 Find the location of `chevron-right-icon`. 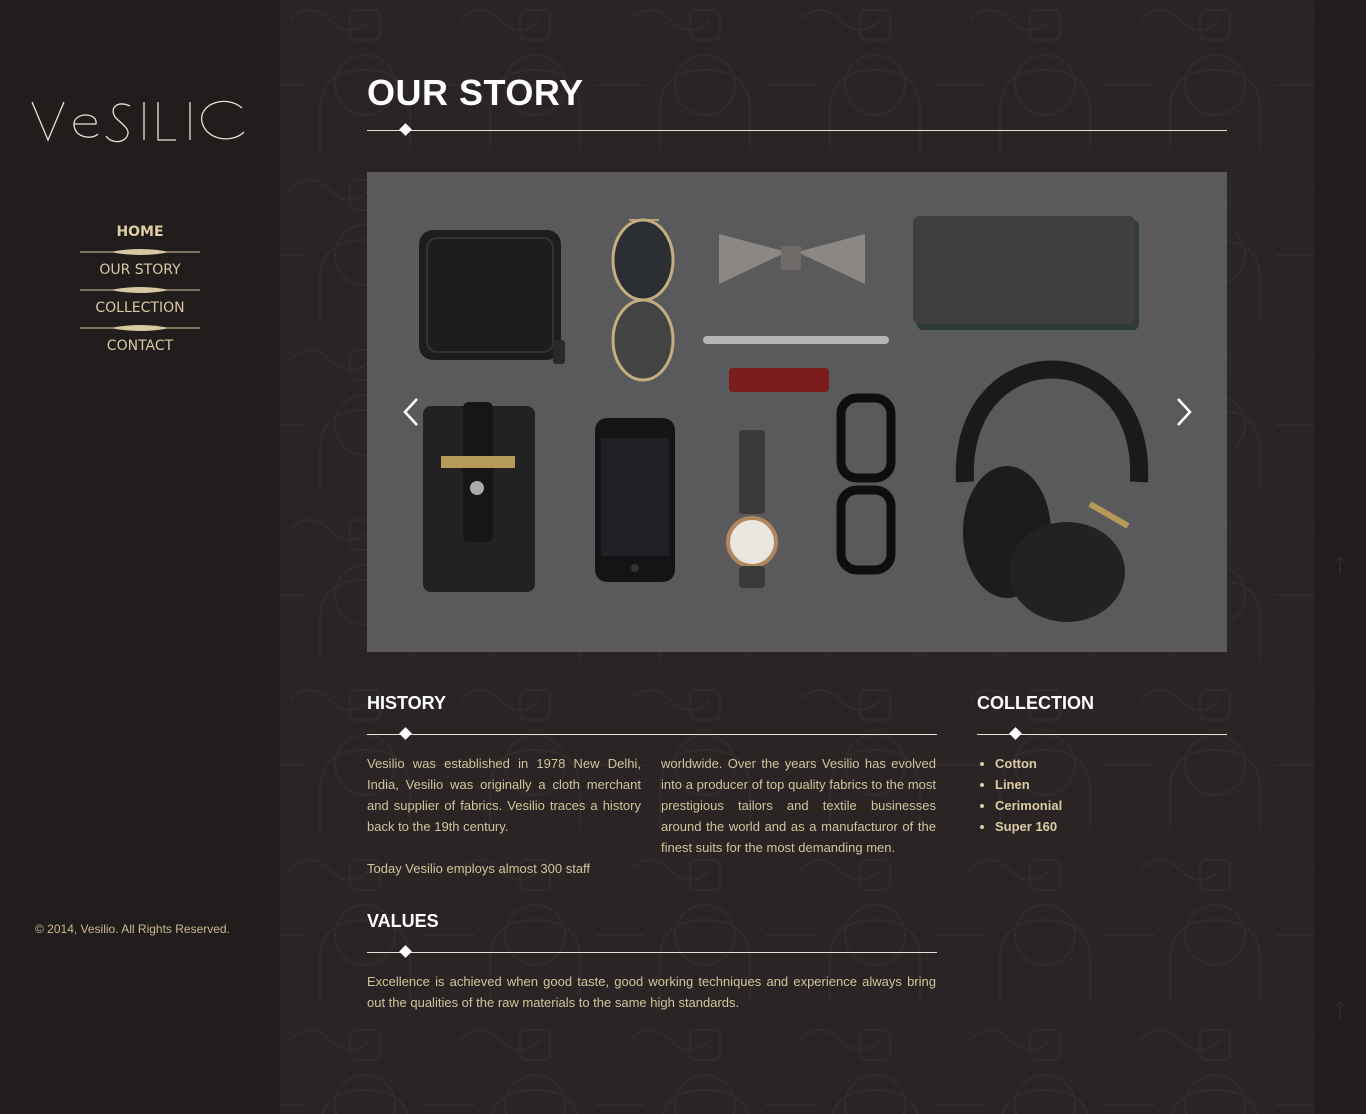

chevron-right-icon is located at coordinates (1184, 412).